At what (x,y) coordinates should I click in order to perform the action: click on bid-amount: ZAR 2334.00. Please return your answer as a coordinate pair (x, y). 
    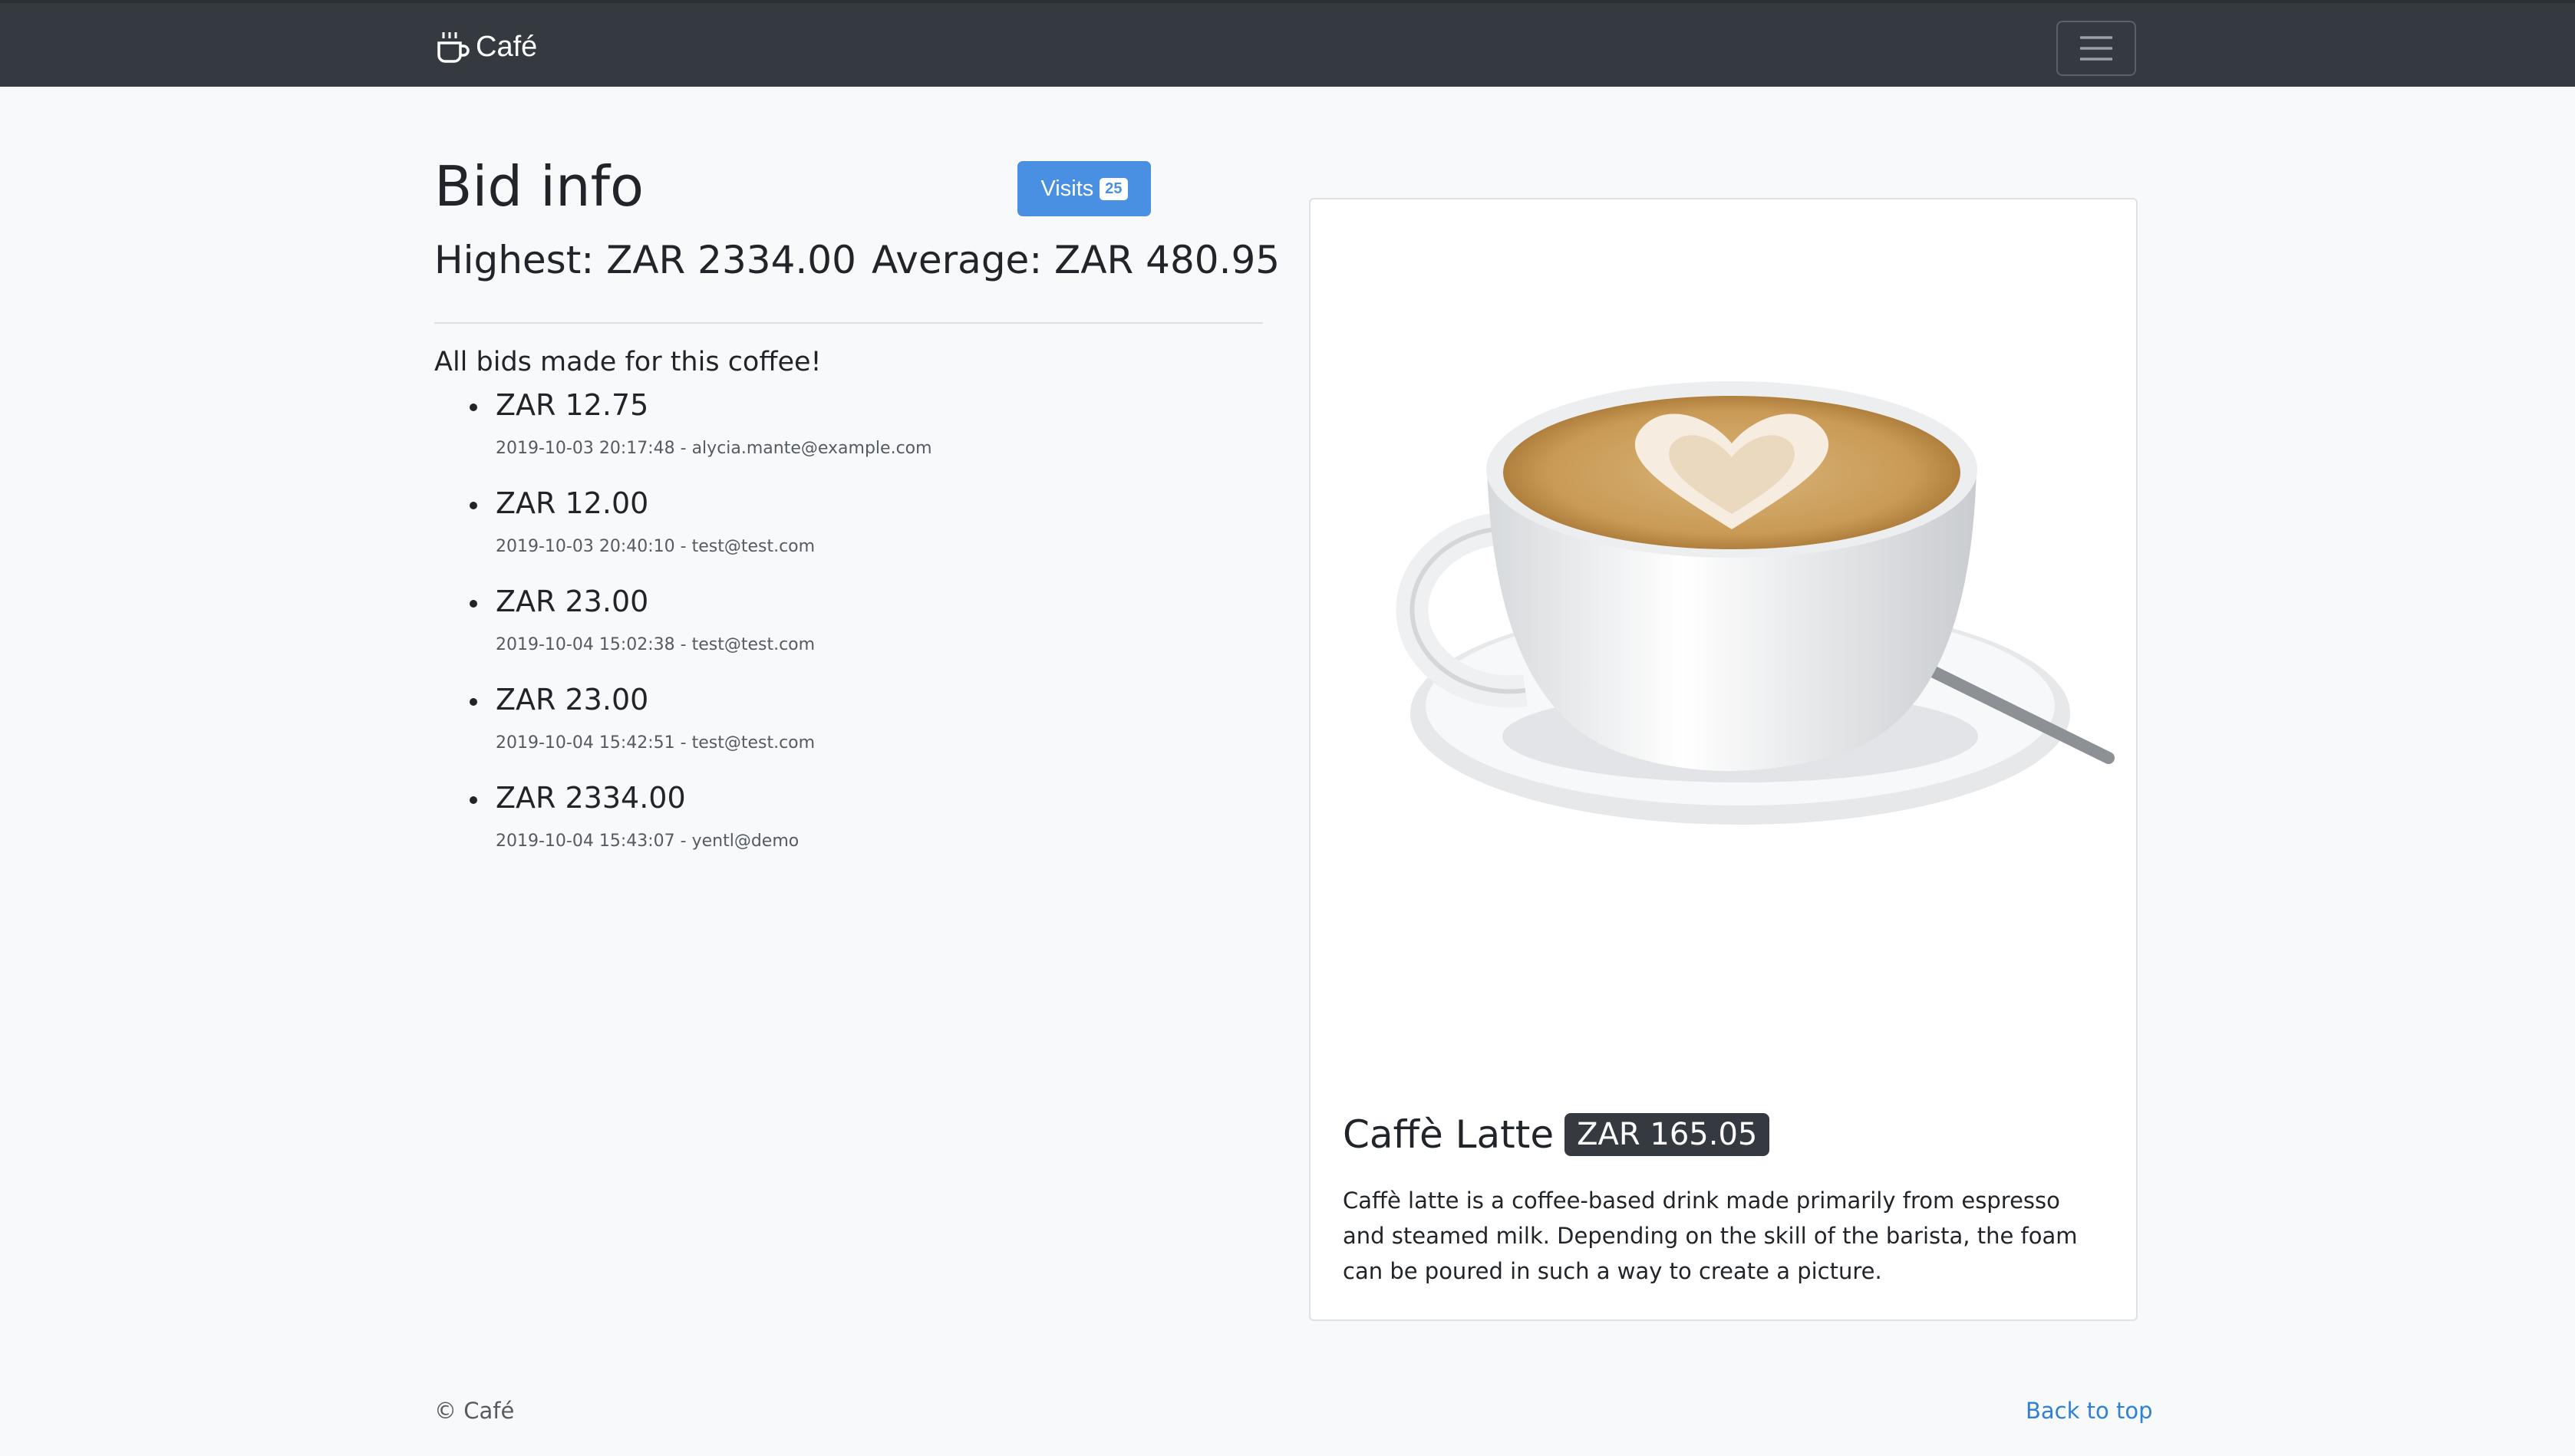
    Looking at the image, I should click on (591, 798).